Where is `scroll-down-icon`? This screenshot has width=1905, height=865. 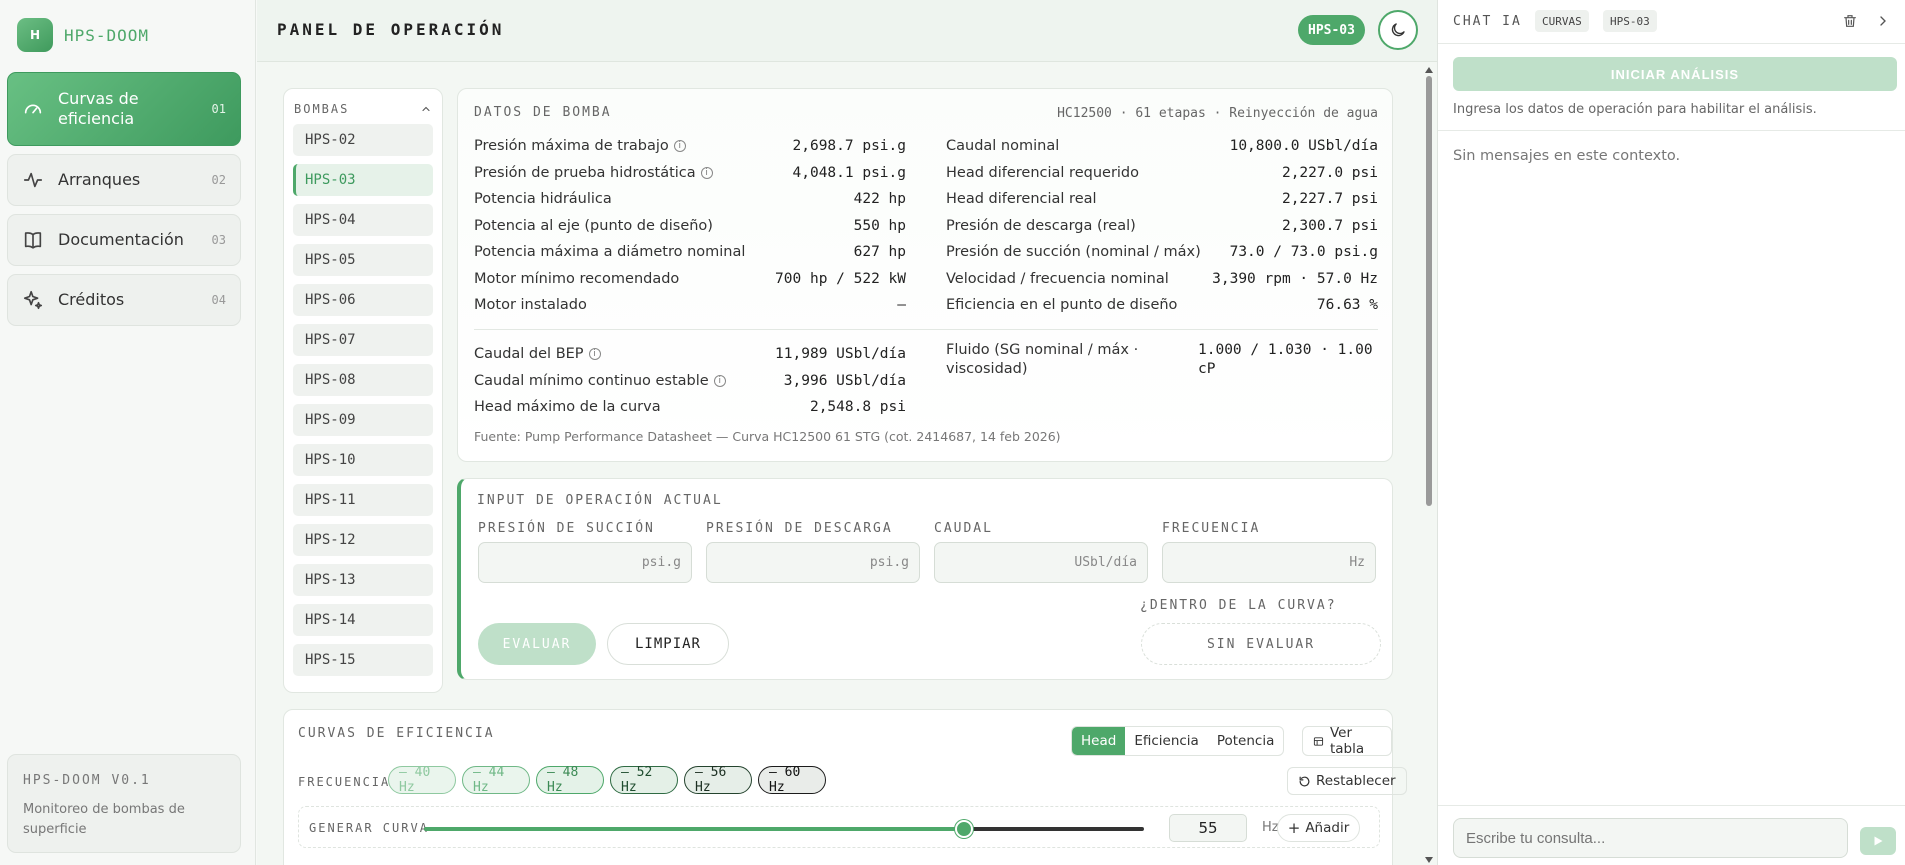 scroll-down-icon is located at coordinates (1429, 860).